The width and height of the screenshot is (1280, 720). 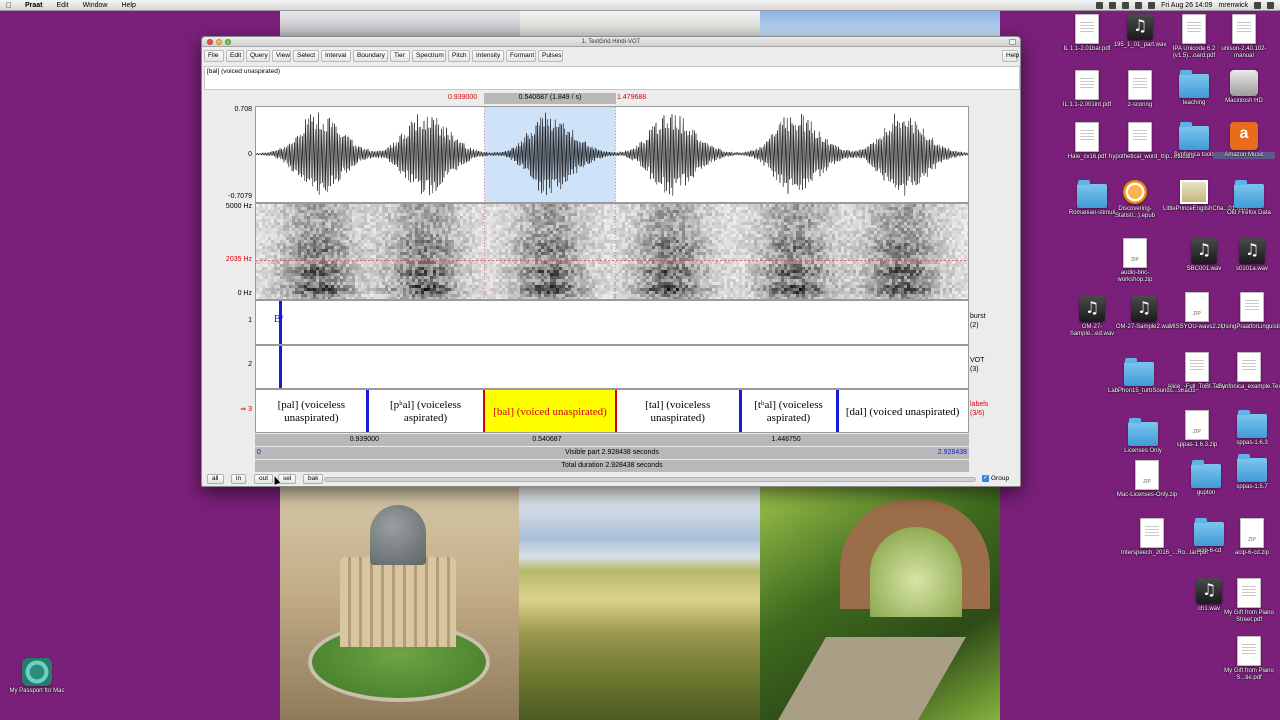 I want to click on zoom-out-button: out, so click(x=264, y=479).